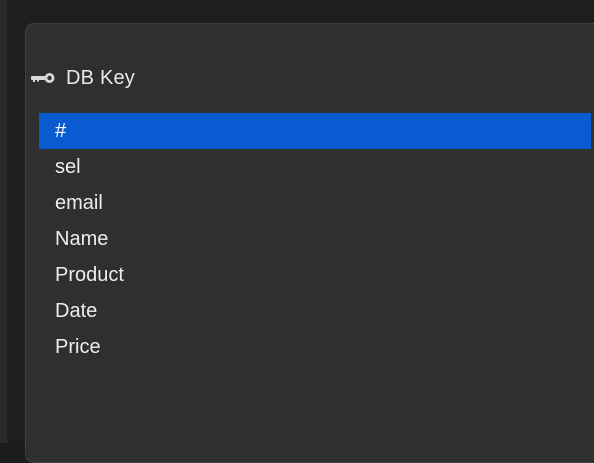  What do you see at coordinates (315, 167) in the screenshot?
I see `list-item-sel: sel` at bounding box center [315, 167].